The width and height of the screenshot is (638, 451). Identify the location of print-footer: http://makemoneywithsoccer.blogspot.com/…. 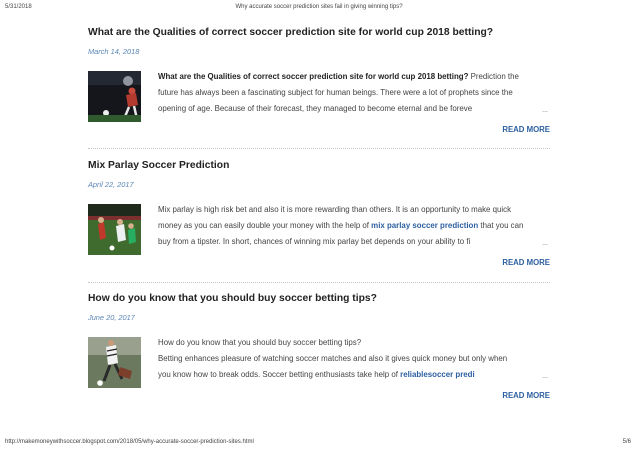
(319, 444).